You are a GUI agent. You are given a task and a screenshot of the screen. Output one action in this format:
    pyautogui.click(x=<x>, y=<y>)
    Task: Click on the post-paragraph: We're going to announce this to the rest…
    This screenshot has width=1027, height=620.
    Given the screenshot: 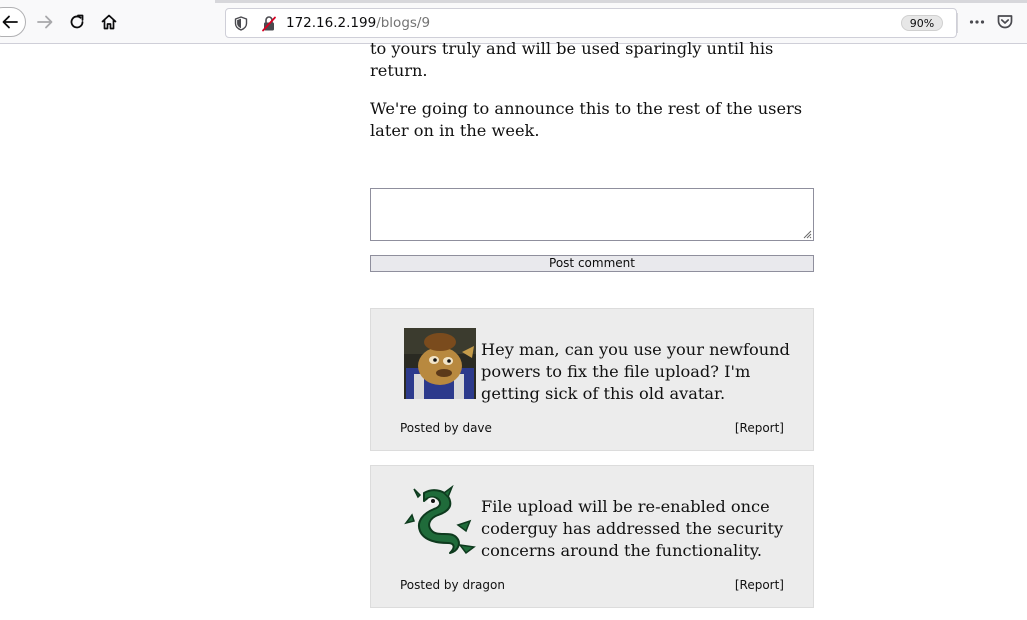 What is the action you would take?
    pyautogui.click(x=586, y=119)
    